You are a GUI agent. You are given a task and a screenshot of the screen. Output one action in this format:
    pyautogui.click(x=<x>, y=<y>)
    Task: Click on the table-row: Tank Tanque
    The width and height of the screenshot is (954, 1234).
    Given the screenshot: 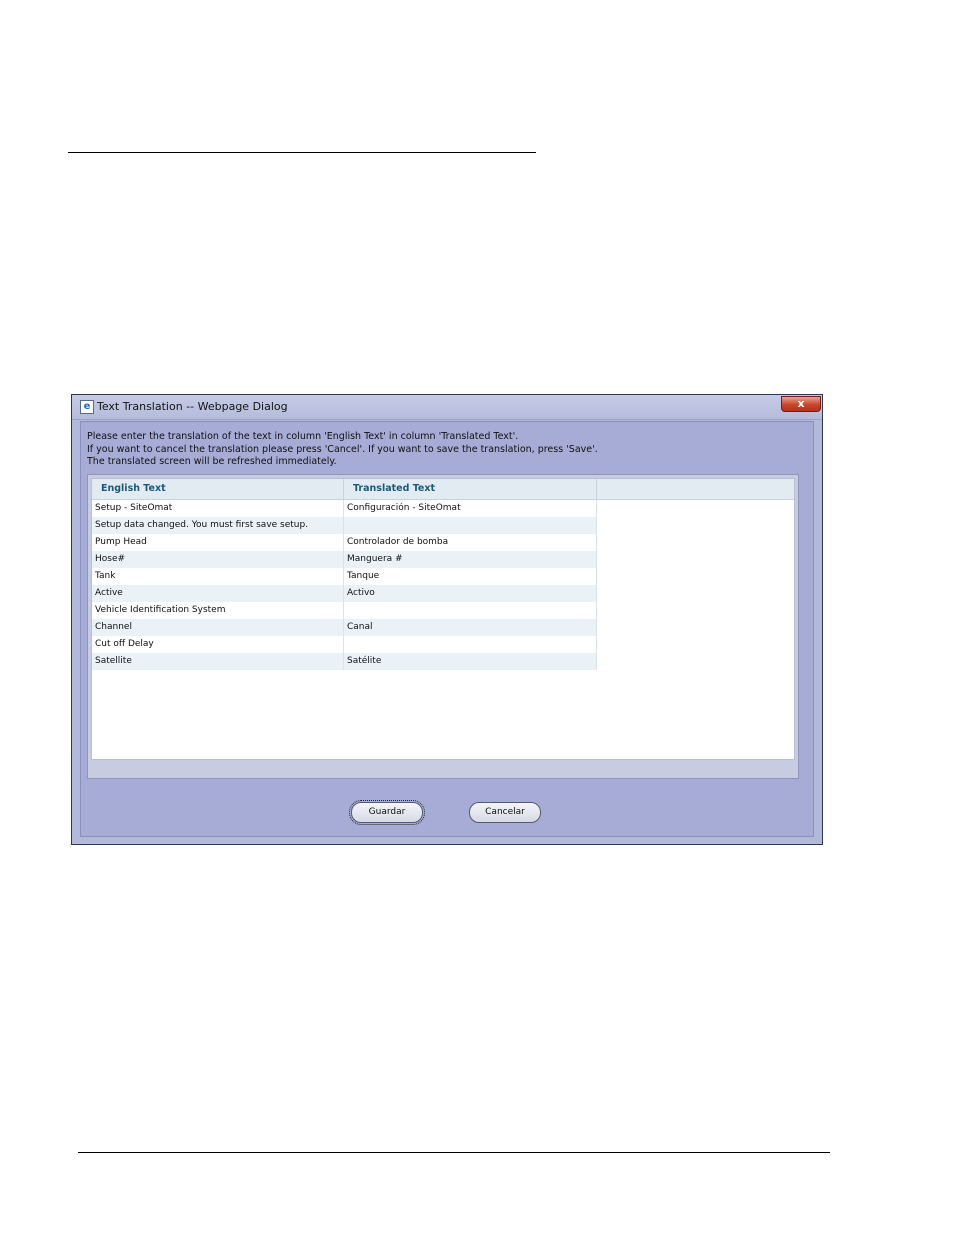 What is the action you would take?
    pyautogui.click(x=344, y=576)
    